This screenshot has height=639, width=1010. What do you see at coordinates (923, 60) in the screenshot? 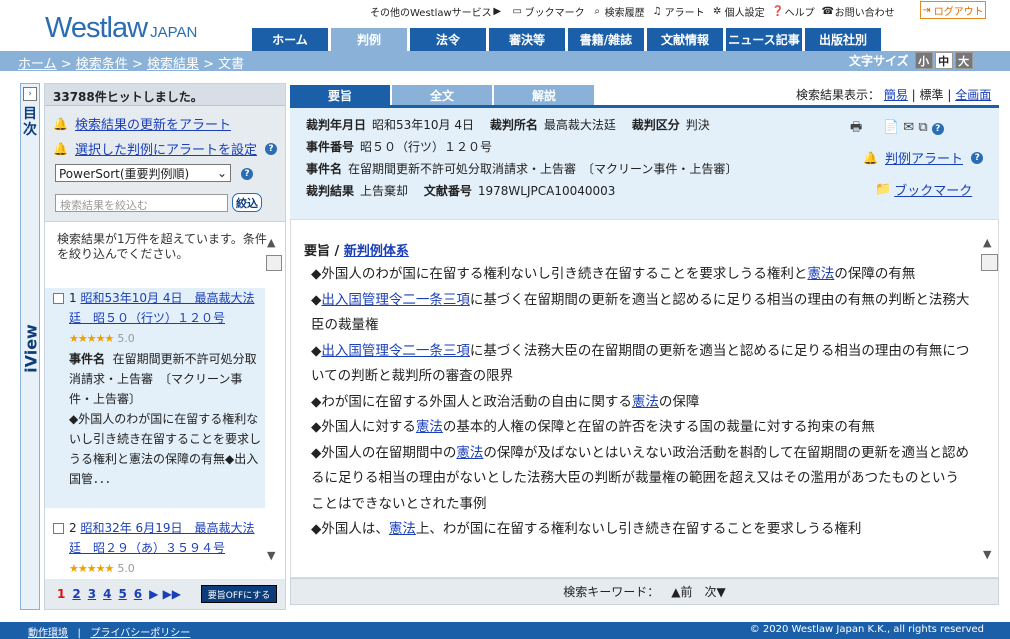
I see `font-size-small: 小` at bounding box center [923, 60].